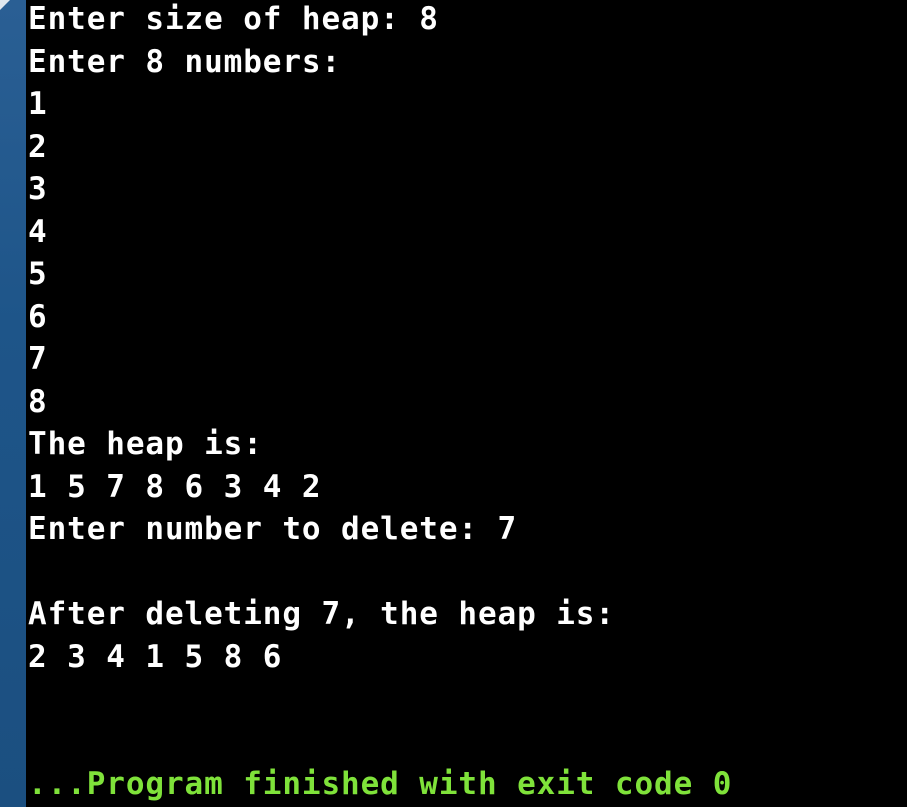 This screenshot has height=807, width=907. Describe the element at coordinates (175, 487) in the screenshot. I see `console-line: 1 5 7 8 6 3 4 2` at that location.